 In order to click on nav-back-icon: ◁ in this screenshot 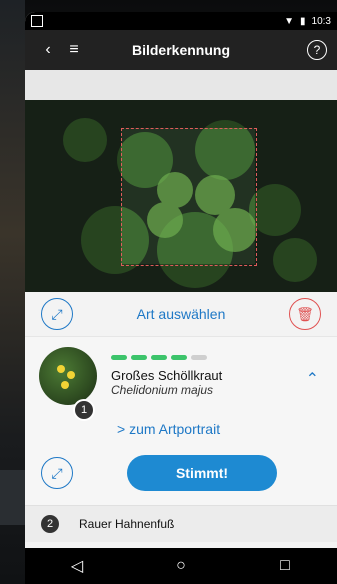, I will do `click(77, 566)`.